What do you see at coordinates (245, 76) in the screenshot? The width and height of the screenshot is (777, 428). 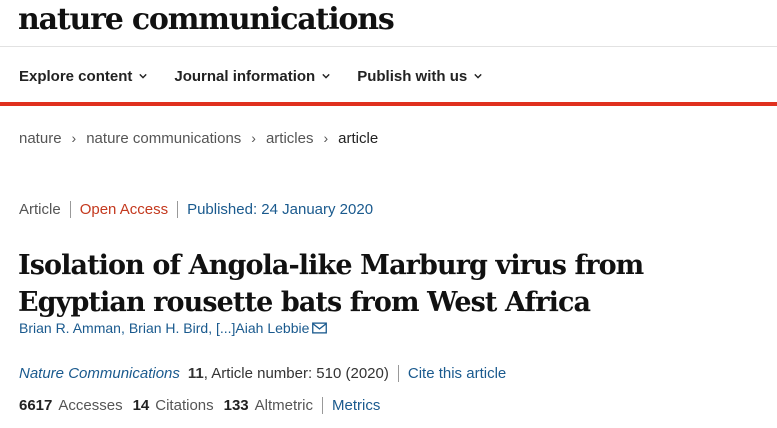 I see `nav-journal-label: Journal information` at bounding box center [245, 76].